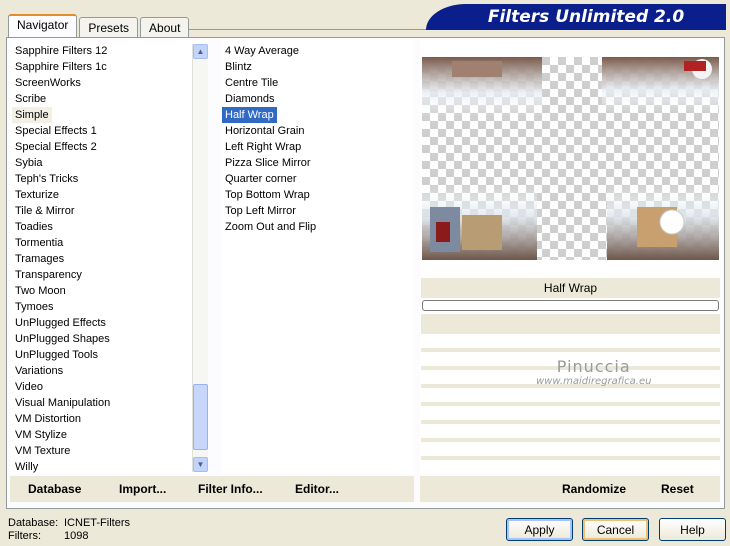 Image resolution: width=730 pixels, height=546 pixels. I want to click on category-item: Teph's Tricks, so click(46, 179).